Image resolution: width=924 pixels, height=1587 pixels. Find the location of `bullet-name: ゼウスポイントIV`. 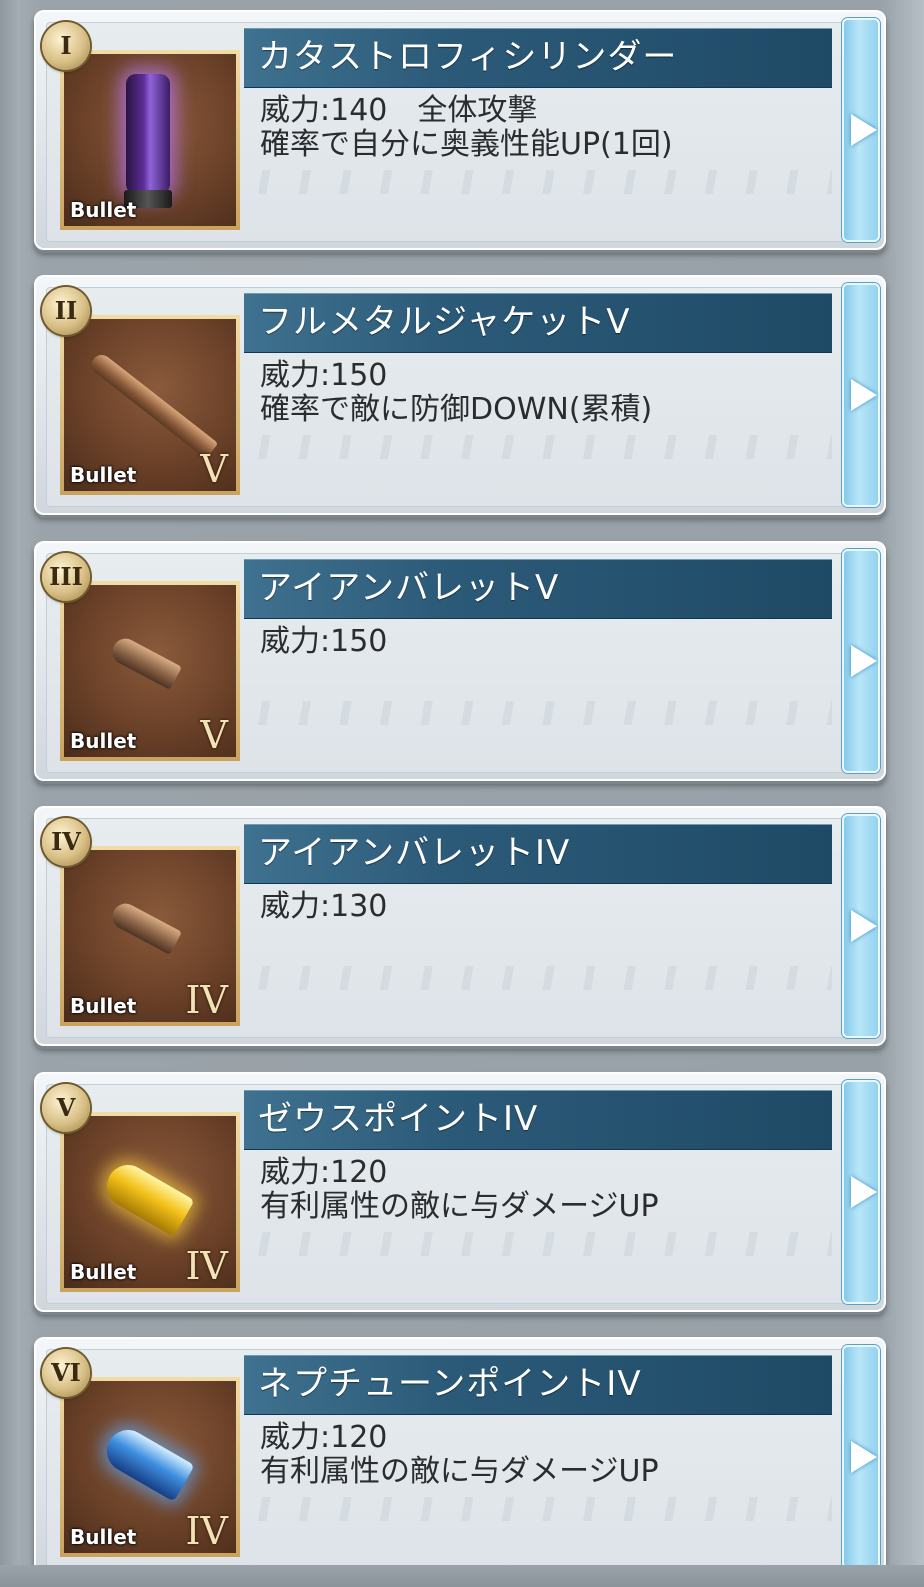

bullet-name: ゼウスポイントIV is located at coordinates (398, 1119).